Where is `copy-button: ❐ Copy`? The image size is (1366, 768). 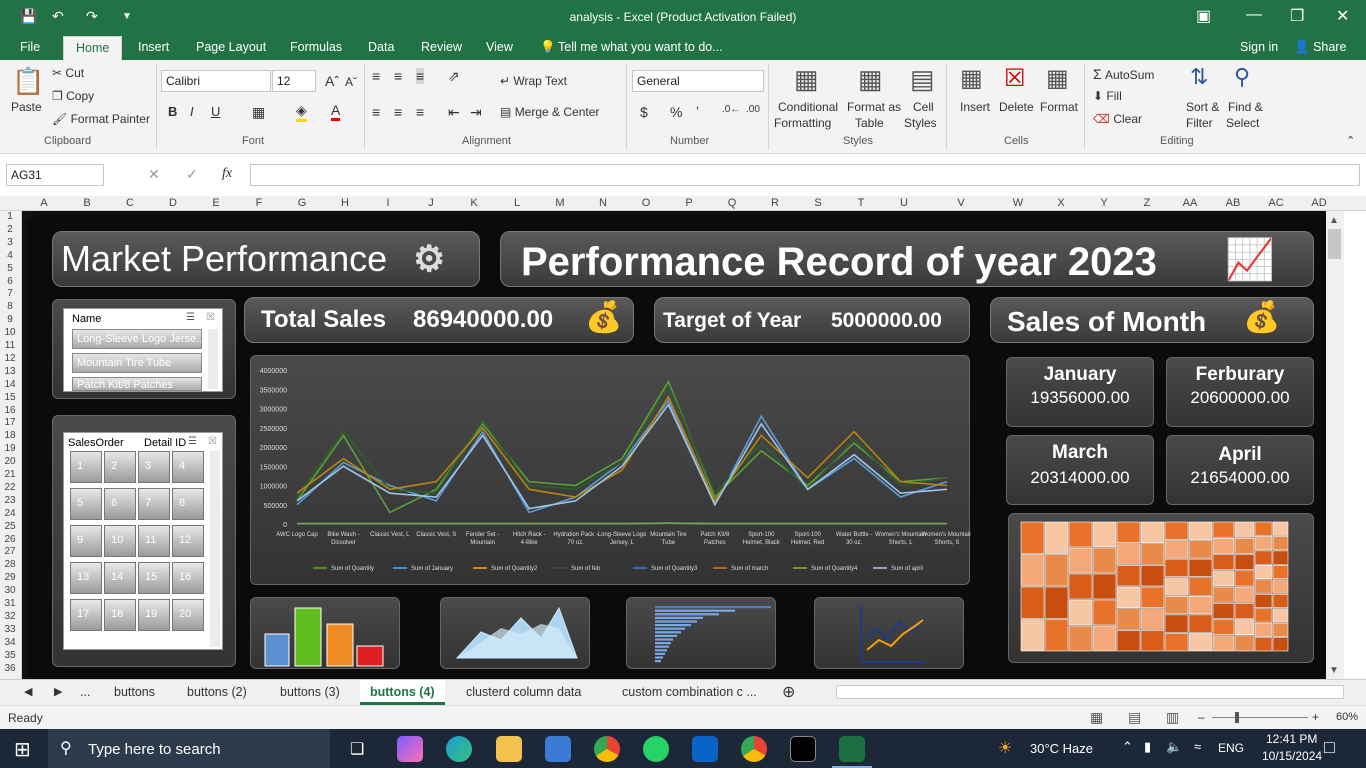 copy-button: ❐ Copy is located at coordinates (73, 96).